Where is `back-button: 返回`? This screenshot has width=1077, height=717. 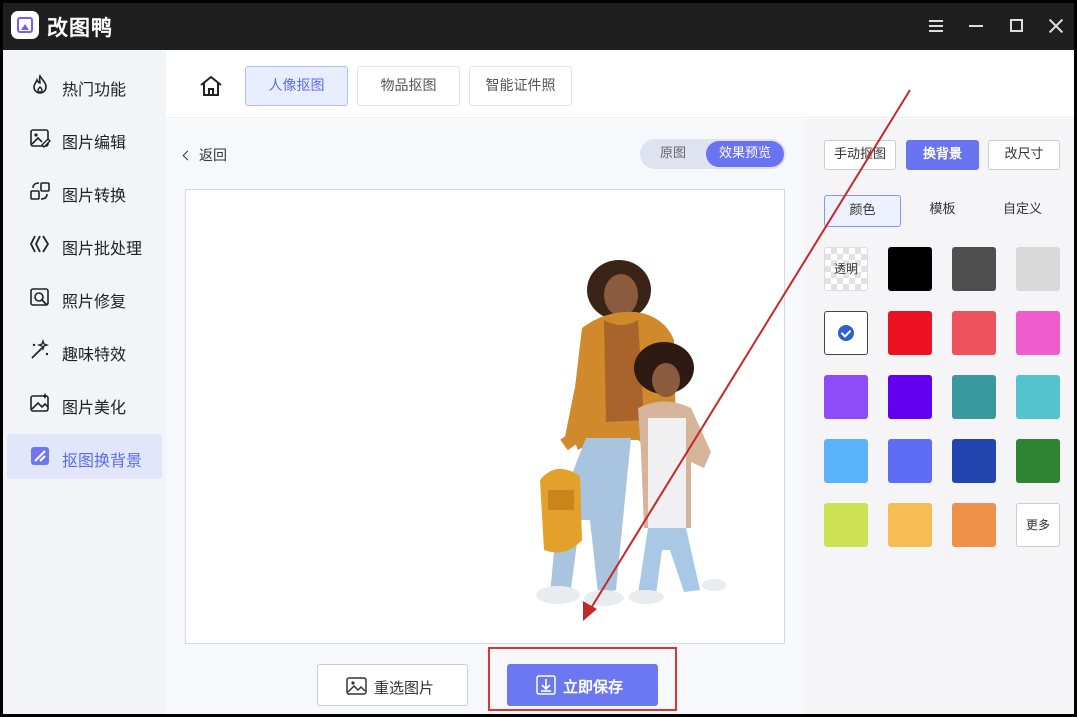 back-button: 返回 is located at coordinates (204, 155).